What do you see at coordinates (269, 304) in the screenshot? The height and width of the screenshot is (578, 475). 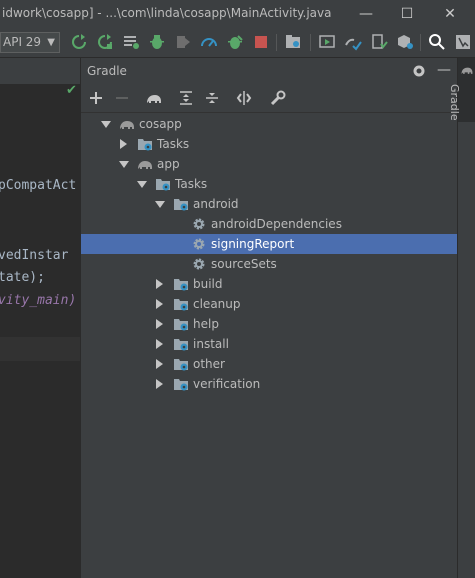 I see `tree-node-cleanup: cleanup` at bounding box center [269, 304].